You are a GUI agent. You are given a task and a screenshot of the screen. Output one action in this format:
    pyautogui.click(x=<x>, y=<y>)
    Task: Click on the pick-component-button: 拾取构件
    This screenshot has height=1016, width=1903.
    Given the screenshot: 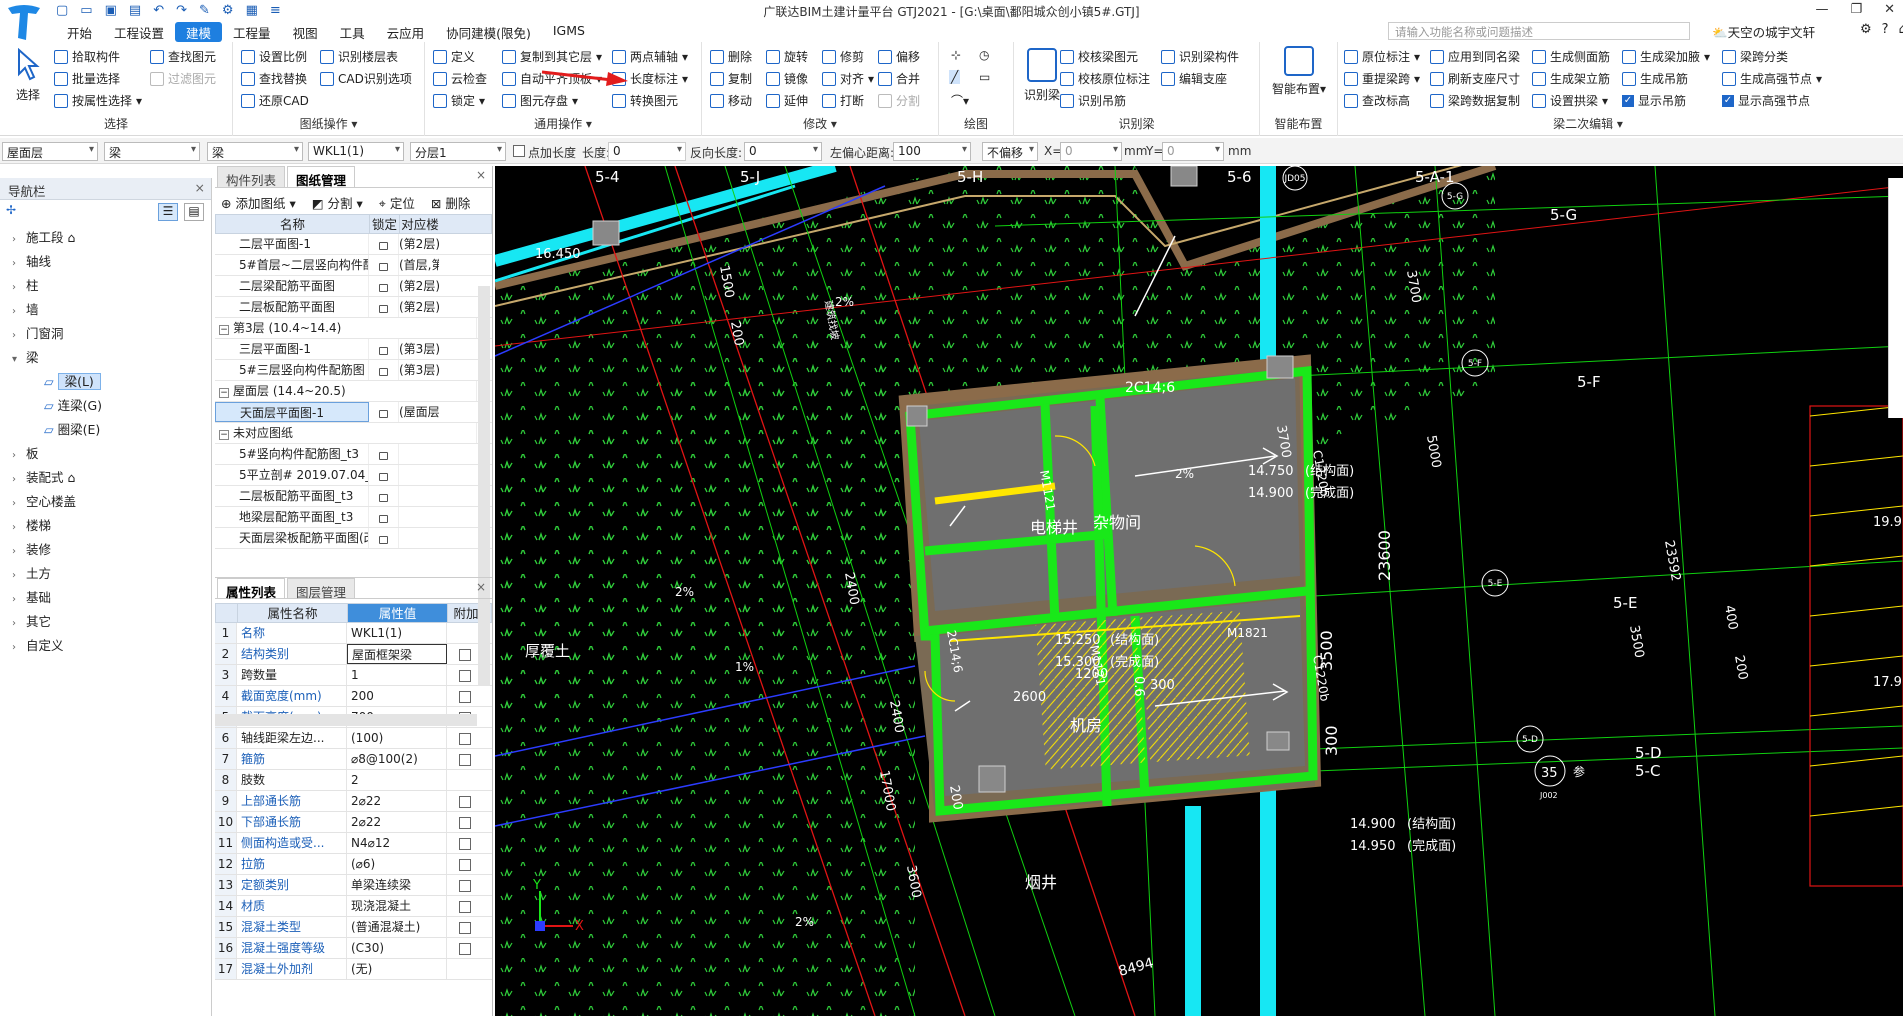 What is the action you would take?
    pyautogui.click(x=87, y=56)
    